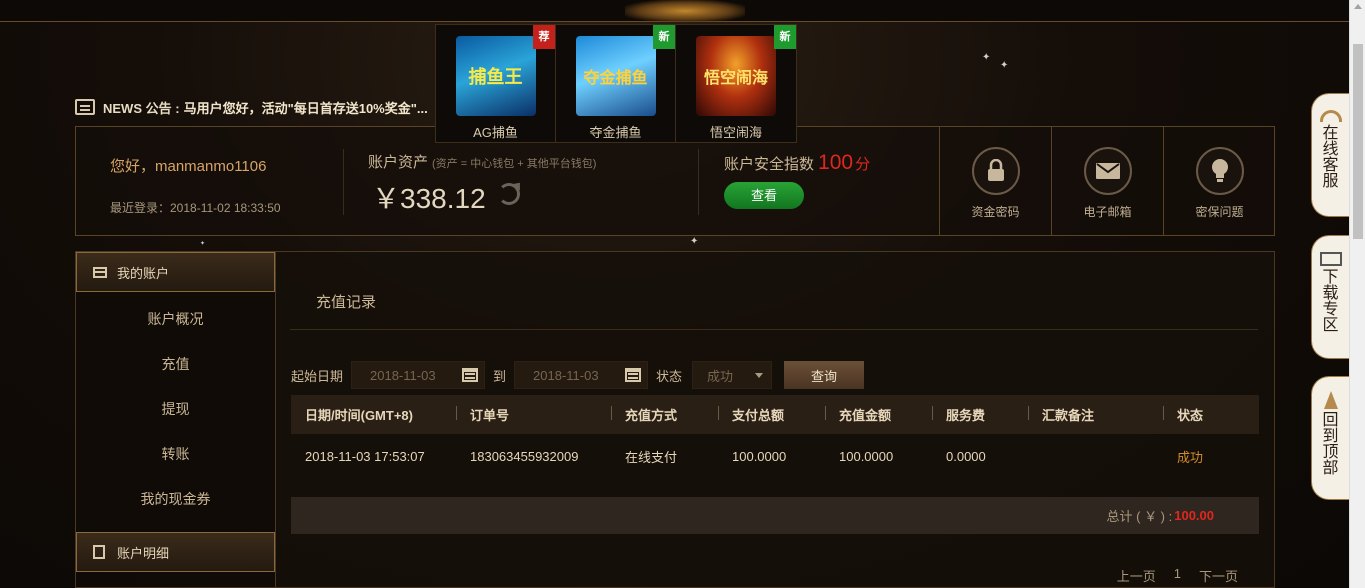  What do you see at coordinates (317, 376) in the screenshot?
I see `start-date-label: 起始日期` at bounding box center [317, 376].